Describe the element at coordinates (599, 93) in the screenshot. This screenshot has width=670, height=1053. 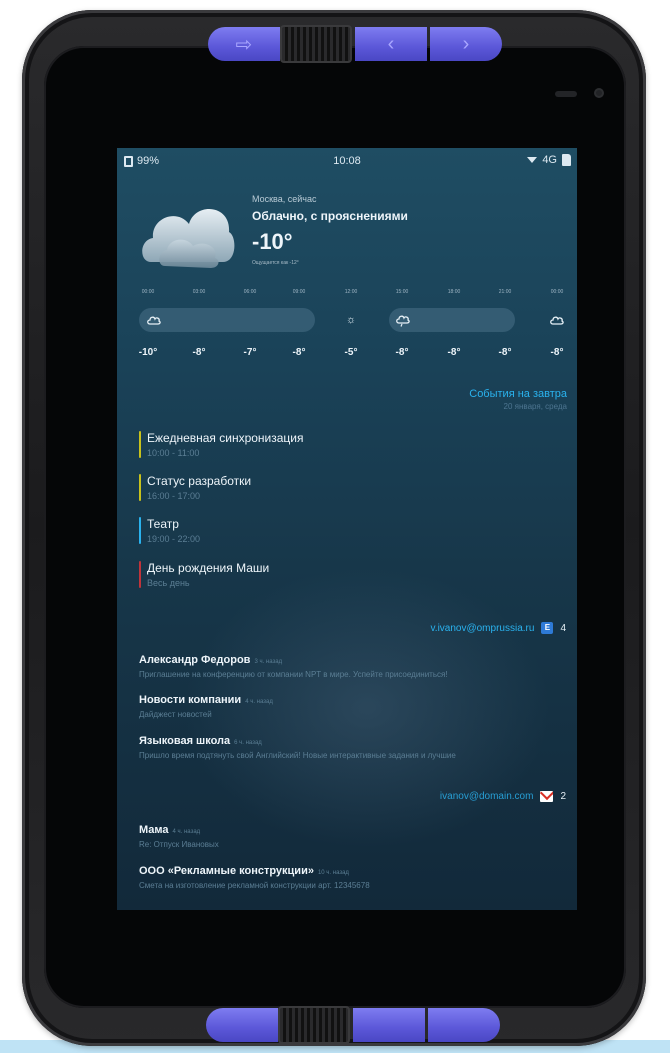
I see `front-camera-icon` at that location.